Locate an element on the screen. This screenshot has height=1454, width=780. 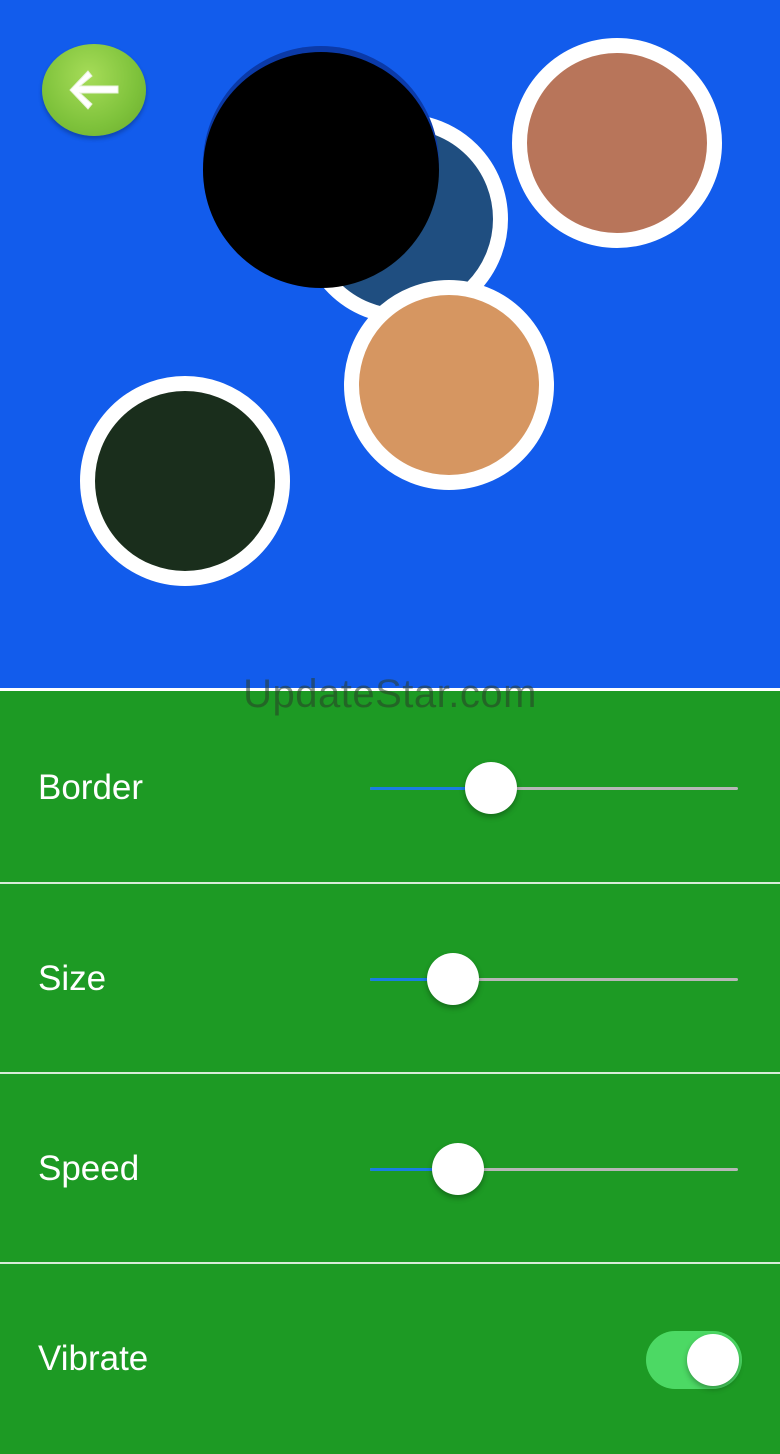
vibrate-toggle is located at coordinates (694, 1360).